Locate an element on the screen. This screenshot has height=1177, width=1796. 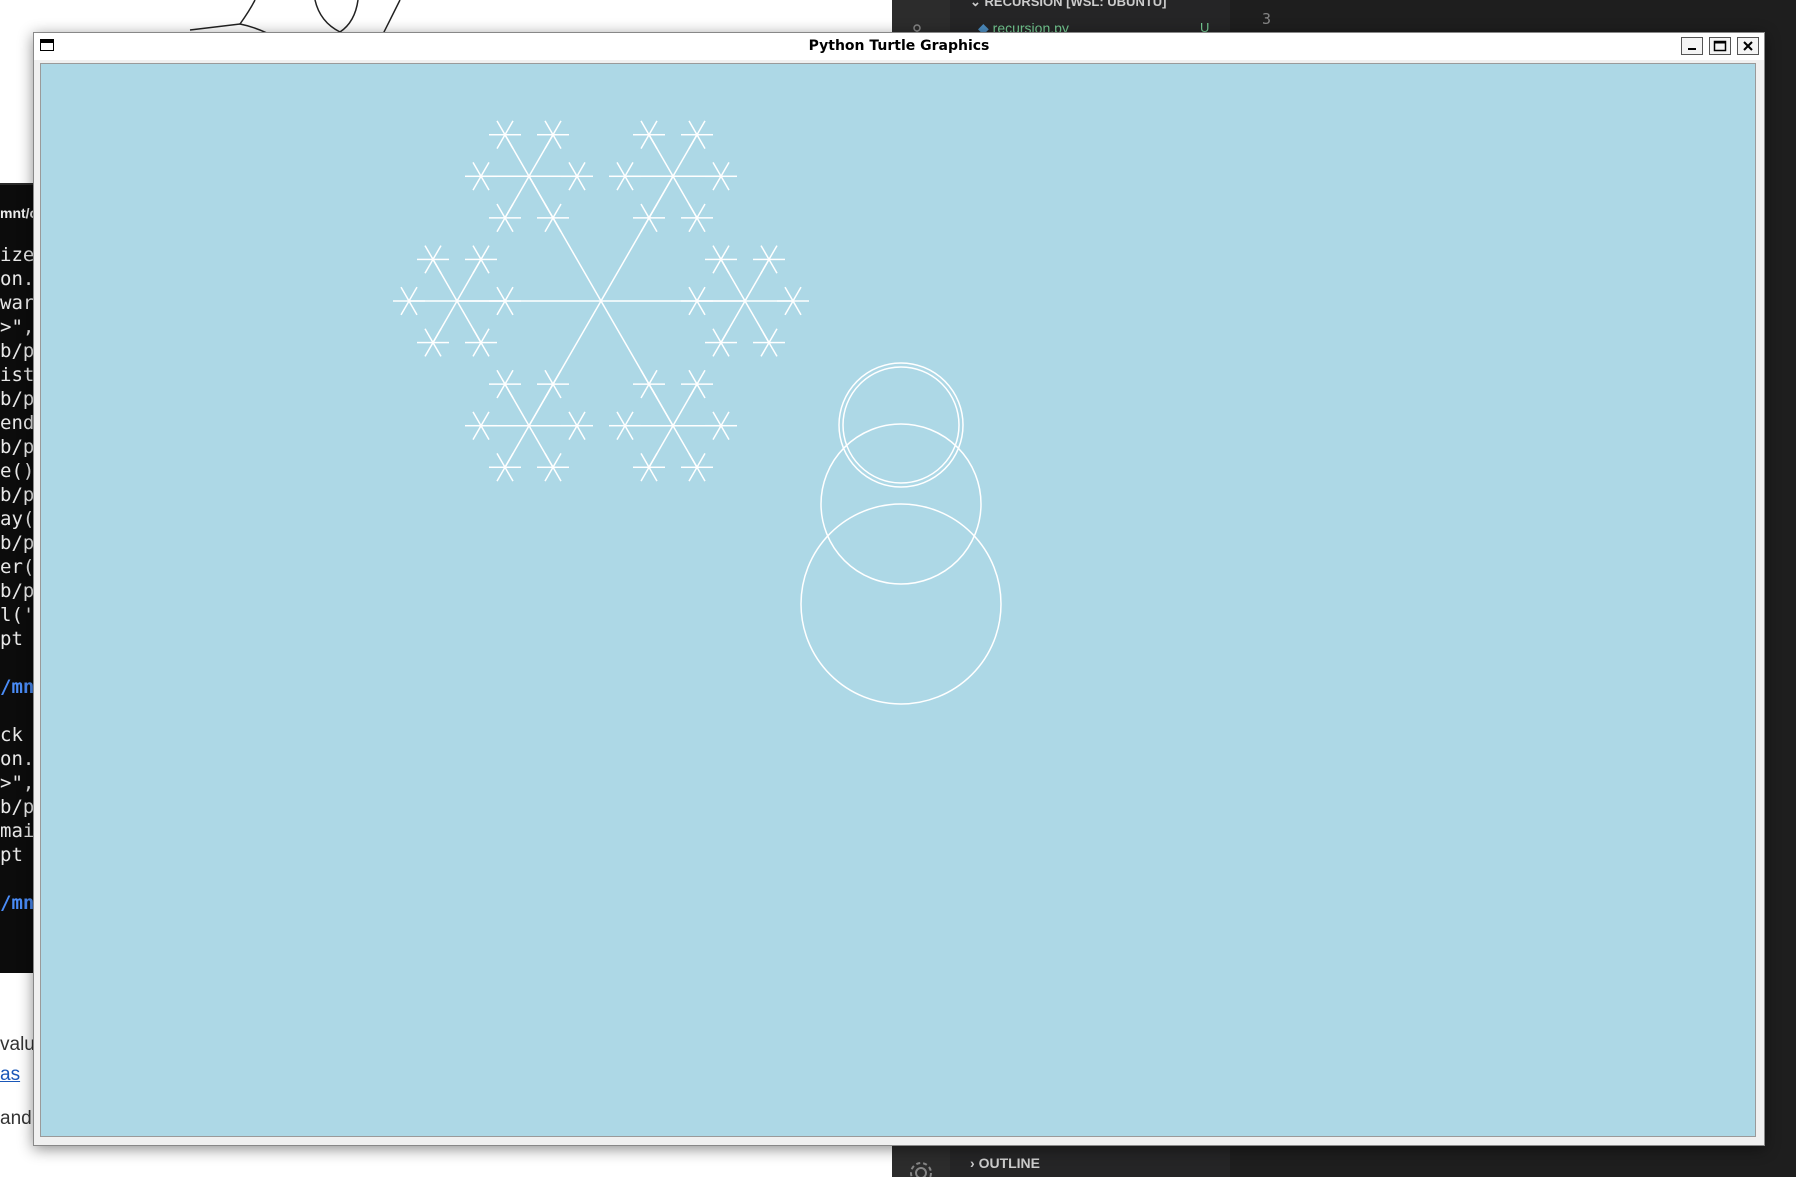
explorer-section-header: ⌄ RECURSION [WSL: UBUNTU] is located at coordinates (1068, 5).